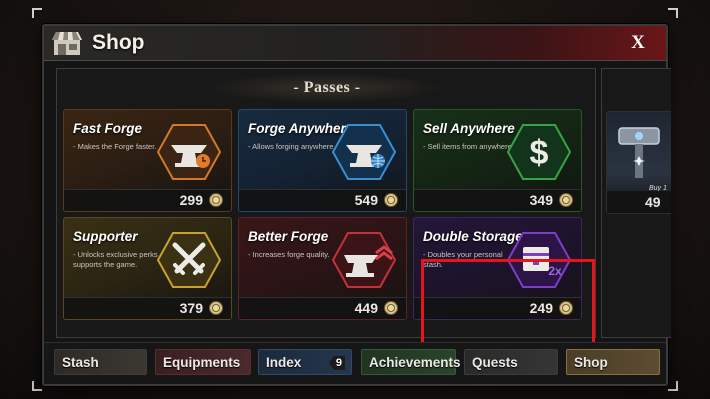  I want to click on title-bar: Shop X, so click(355, 43).